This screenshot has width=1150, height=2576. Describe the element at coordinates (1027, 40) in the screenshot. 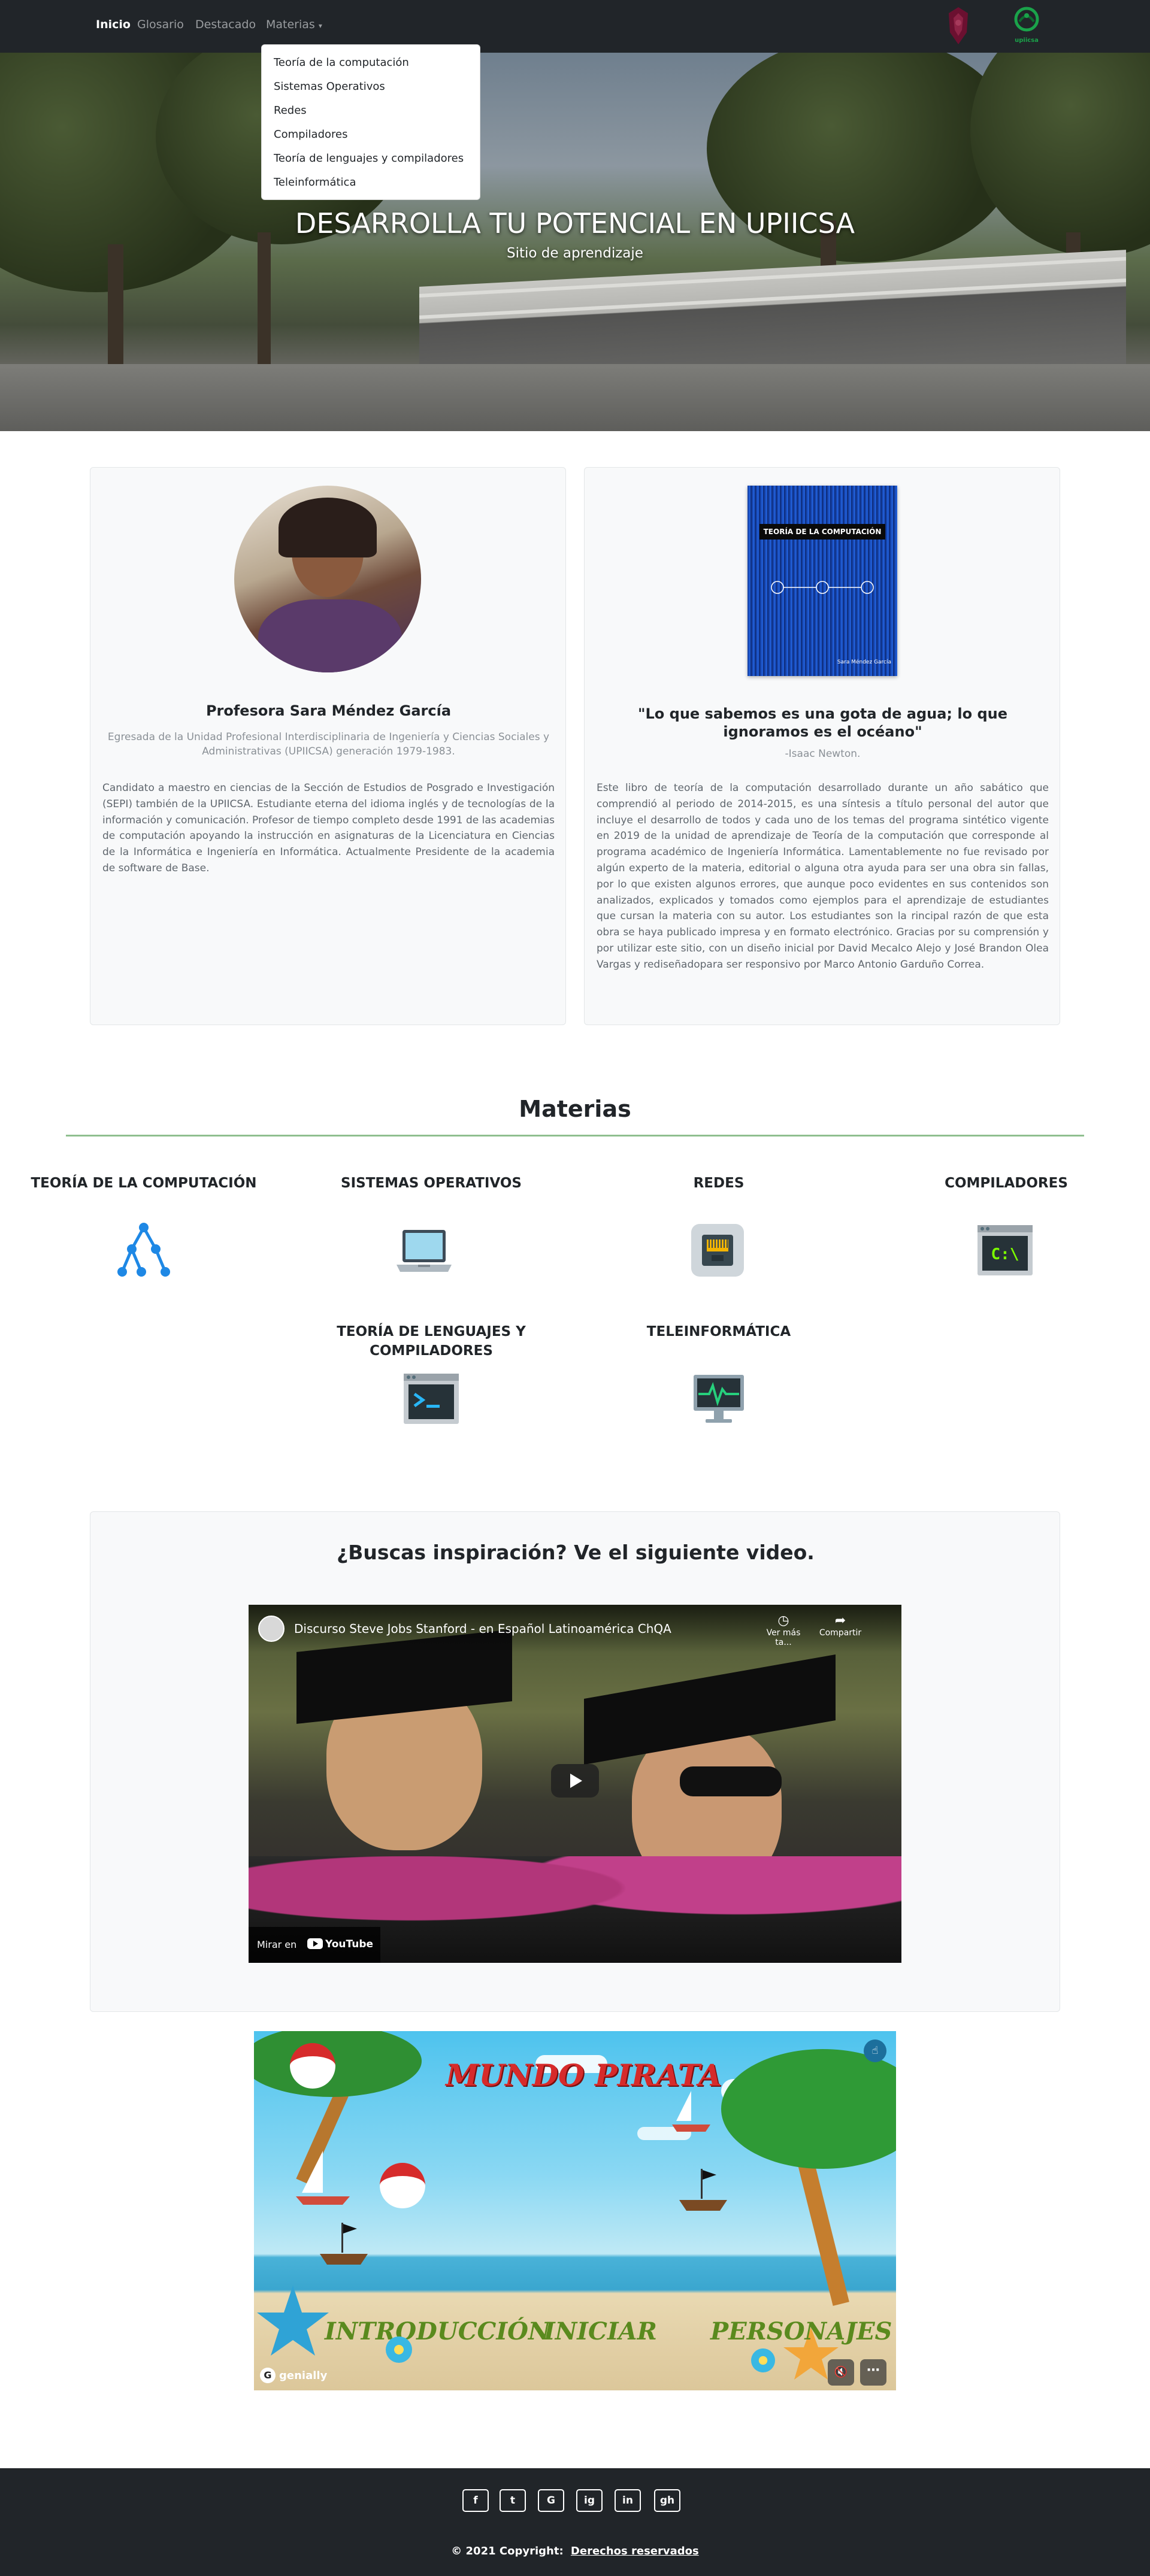

I see `upiicsa-logo-text: upiicsa` at that location.